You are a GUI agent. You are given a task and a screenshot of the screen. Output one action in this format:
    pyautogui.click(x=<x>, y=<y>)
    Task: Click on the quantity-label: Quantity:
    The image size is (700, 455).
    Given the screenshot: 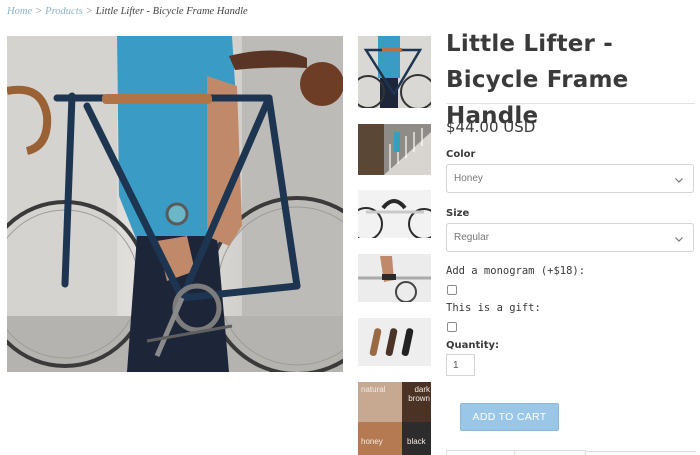 What is the action you would take?
    pyautogui.click(x=472, y=345)
    